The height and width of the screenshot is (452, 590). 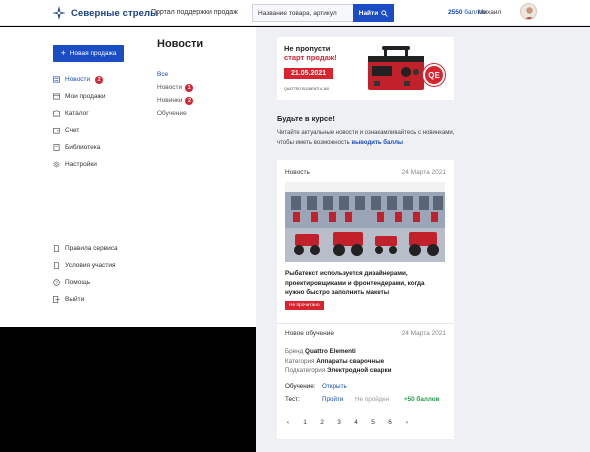 What do you see at coordinates (365, 333) in the screenshot?
I see `training-item-header: Новое обучение 24 Марта 2021` at bounding box center [365, 333].